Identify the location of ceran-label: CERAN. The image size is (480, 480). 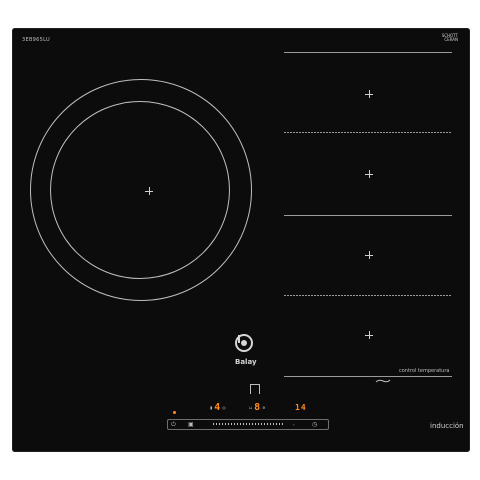
(451, 39).